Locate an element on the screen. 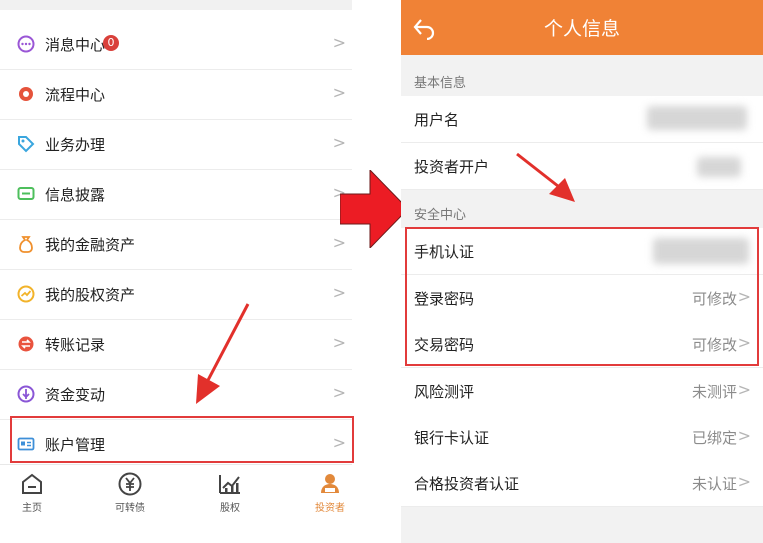 The height and width of the screenshot is (543, 763). menu-label: 资金变动 is located at coordinates (75, 395).